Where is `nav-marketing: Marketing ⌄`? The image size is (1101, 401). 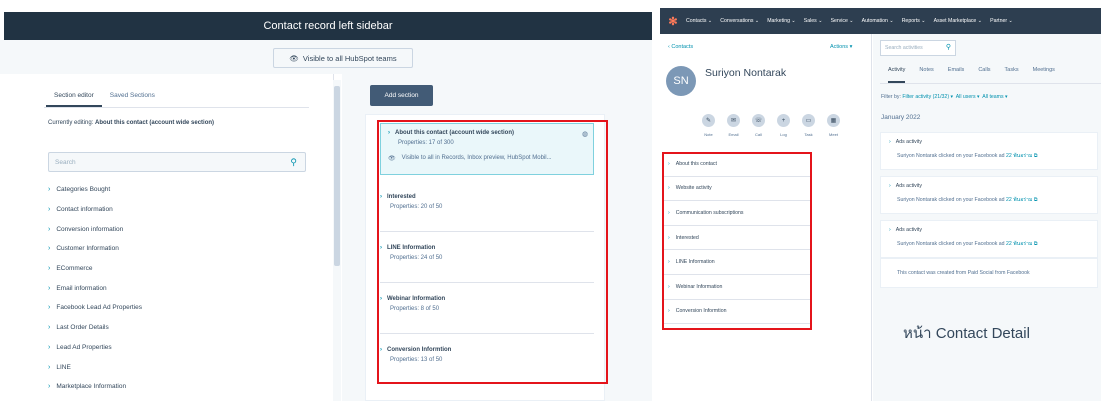 nav-marketing: Marketing ⌄ is located at coordinates (781, 21).